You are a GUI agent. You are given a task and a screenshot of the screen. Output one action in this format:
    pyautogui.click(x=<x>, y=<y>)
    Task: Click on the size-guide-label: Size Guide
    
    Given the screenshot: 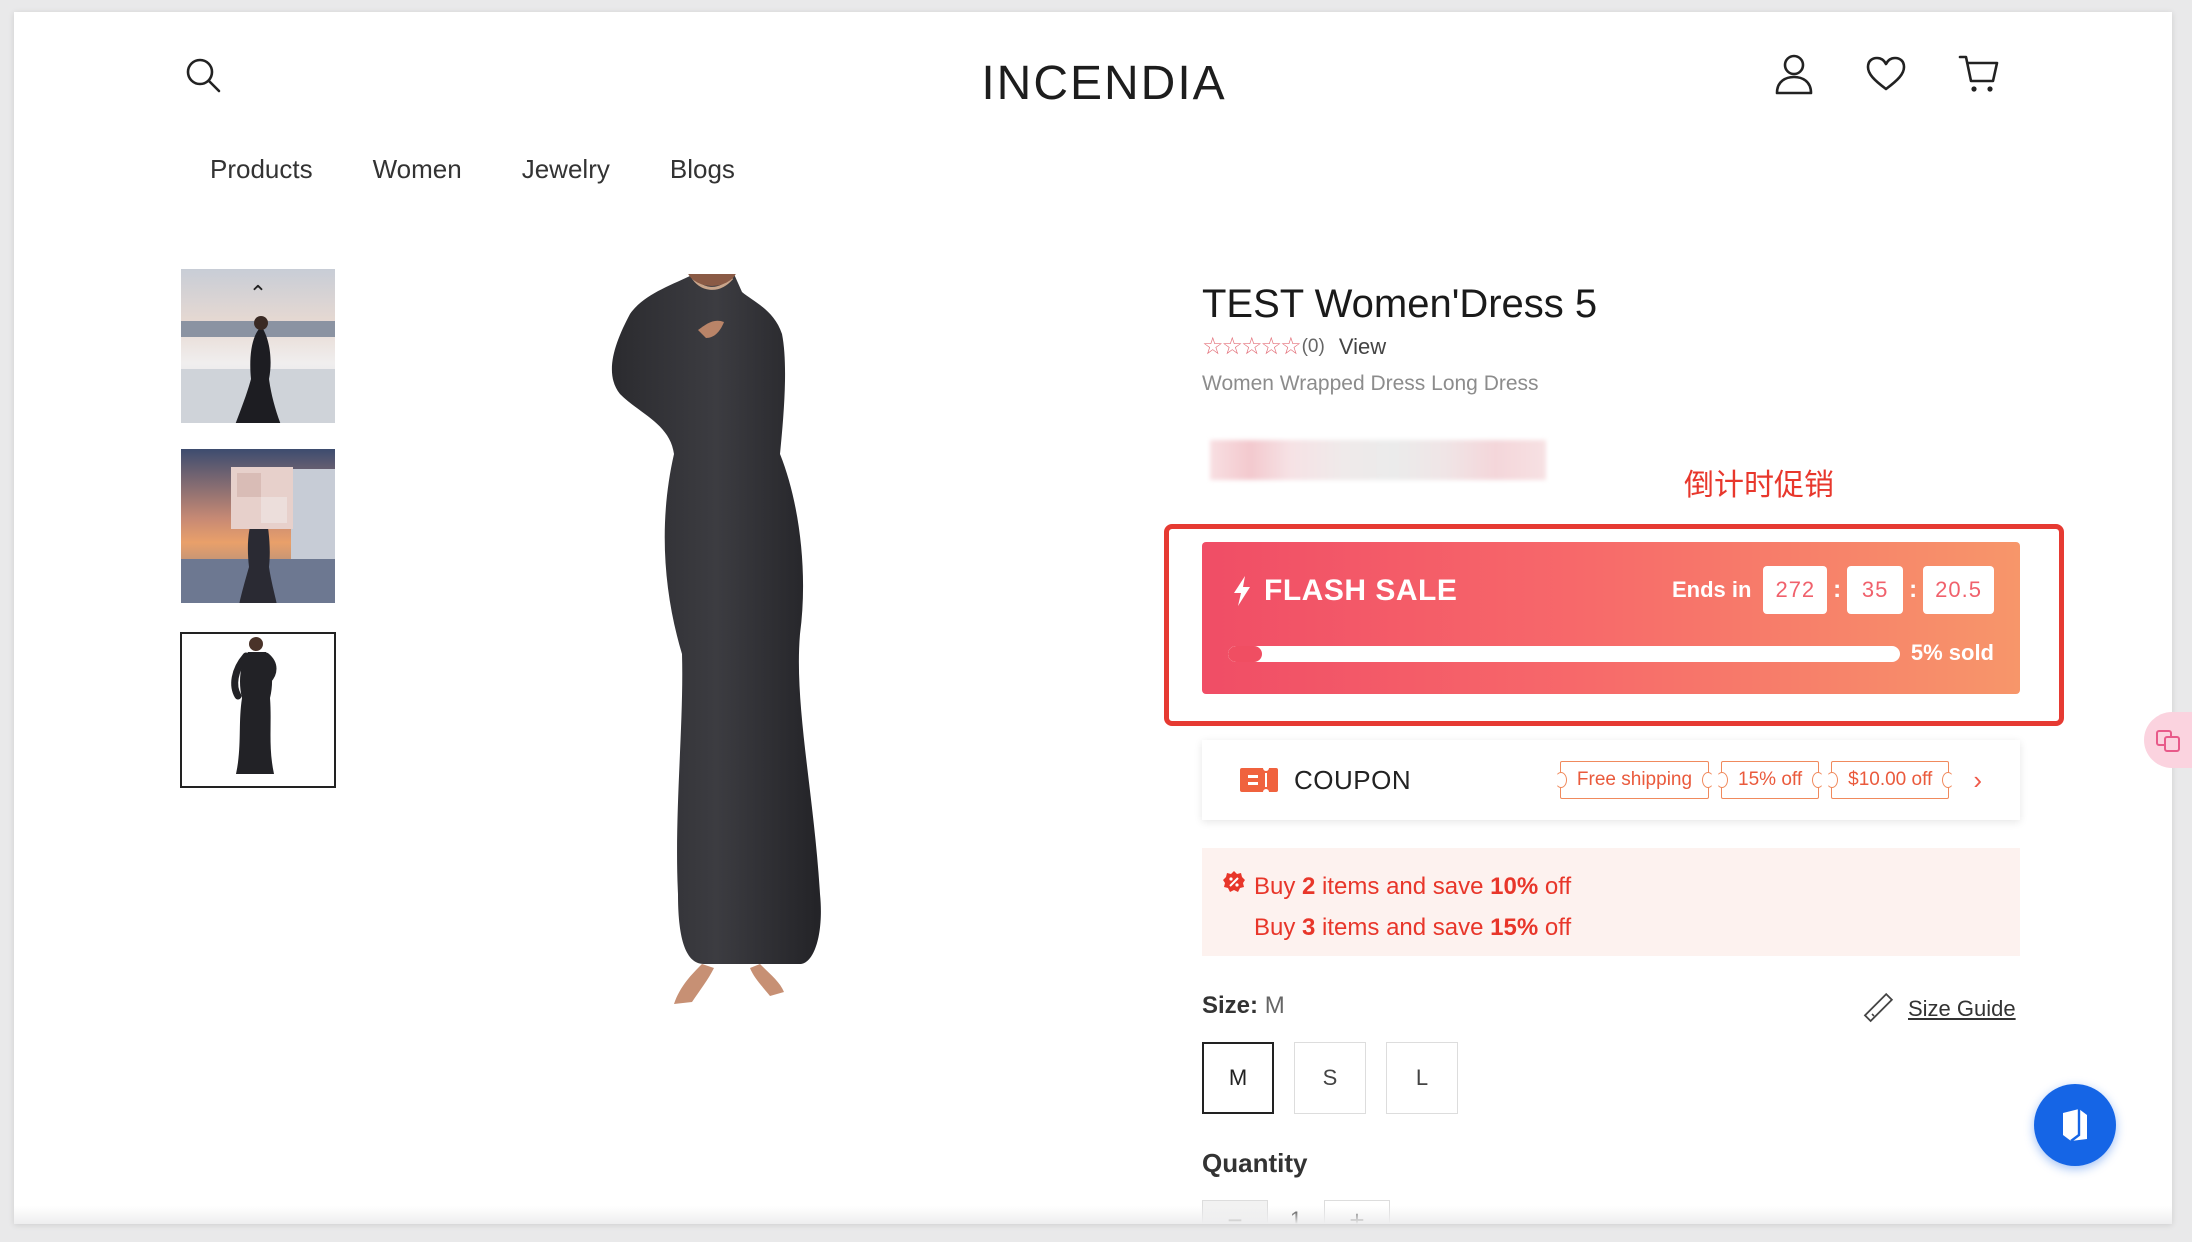 What is the action you would take?
    pyautogui.click(x=1962, y=1009)
    